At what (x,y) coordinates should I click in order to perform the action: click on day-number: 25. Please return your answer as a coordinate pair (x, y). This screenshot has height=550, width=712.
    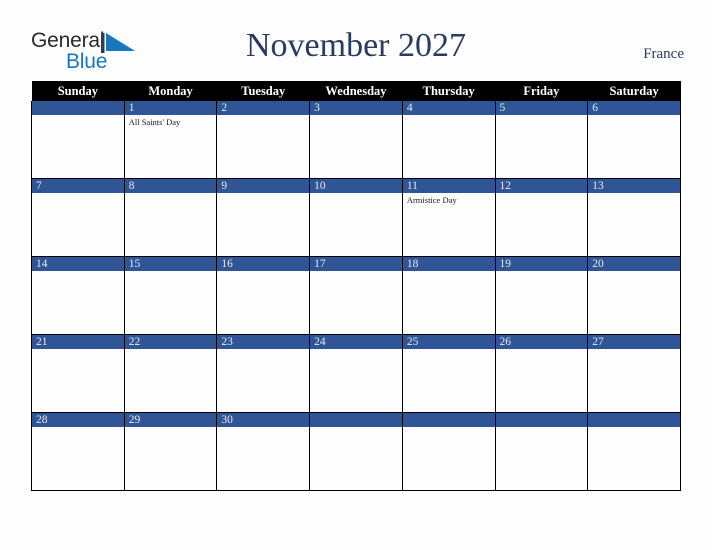
    Looking at the image, I should click on (448, 342).